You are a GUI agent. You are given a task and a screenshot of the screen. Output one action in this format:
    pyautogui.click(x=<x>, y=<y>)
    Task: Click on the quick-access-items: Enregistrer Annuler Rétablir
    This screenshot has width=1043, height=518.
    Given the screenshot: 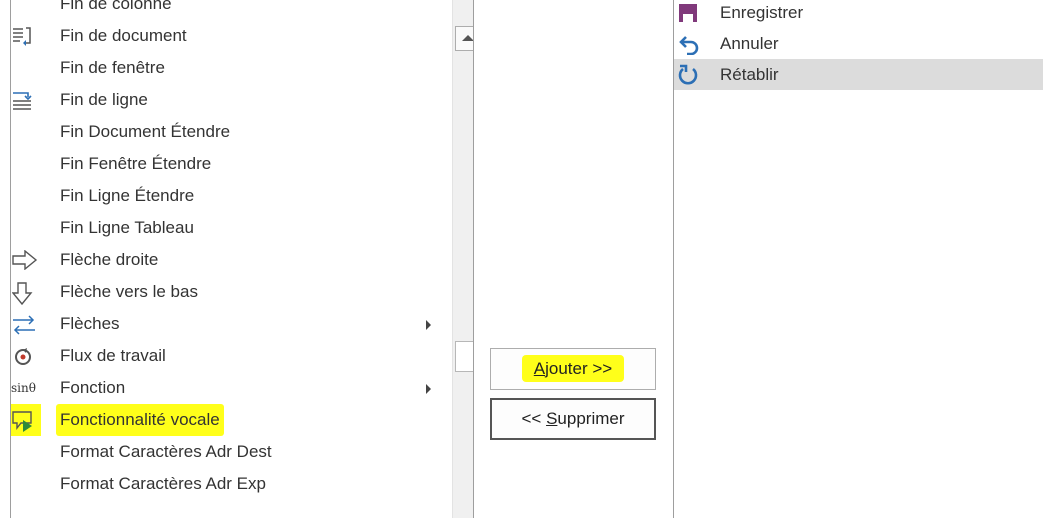 What is the action you would take?
    pyautogui.click(x=858, y=45)
    